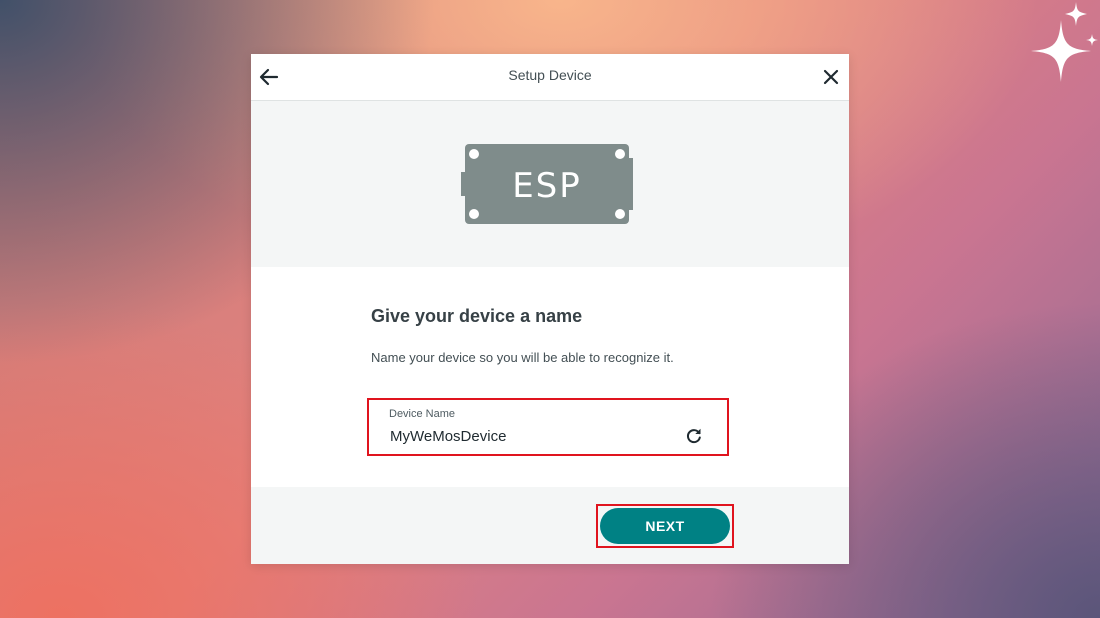 The width and height of the screenshot is (1100, 618). What do you see at coordinates (530, 436) in the screenshot?
I see `device-name-input` at bounding box center [530, 436].